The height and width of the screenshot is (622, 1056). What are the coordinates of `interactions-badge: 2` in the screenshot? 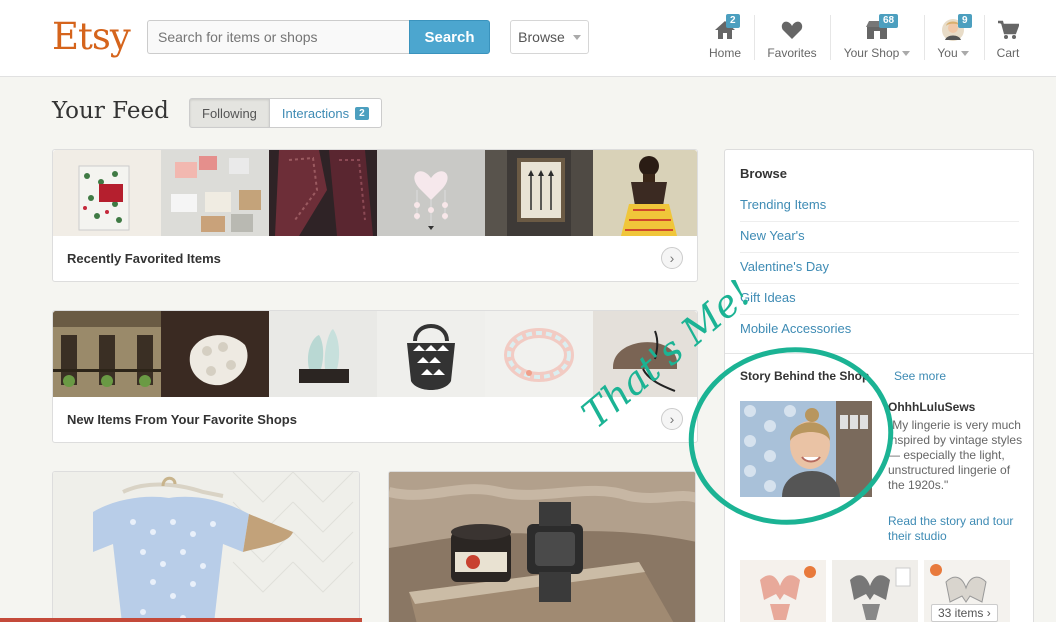 It's located at (362, 113).